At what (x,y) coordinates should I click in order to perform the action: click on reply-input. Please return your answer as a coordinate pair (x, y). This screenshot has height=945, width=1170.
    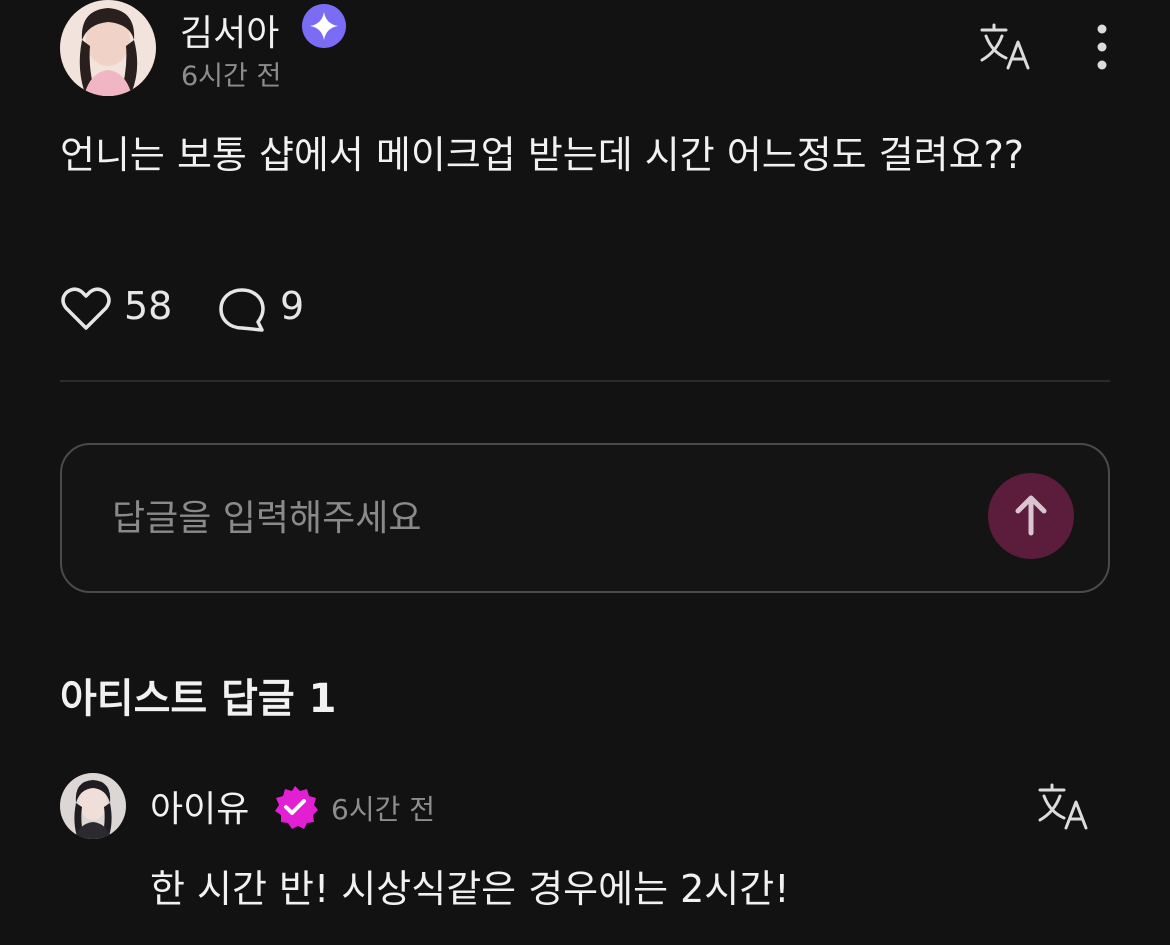
    Looking at the image, I should click on (537, 518).